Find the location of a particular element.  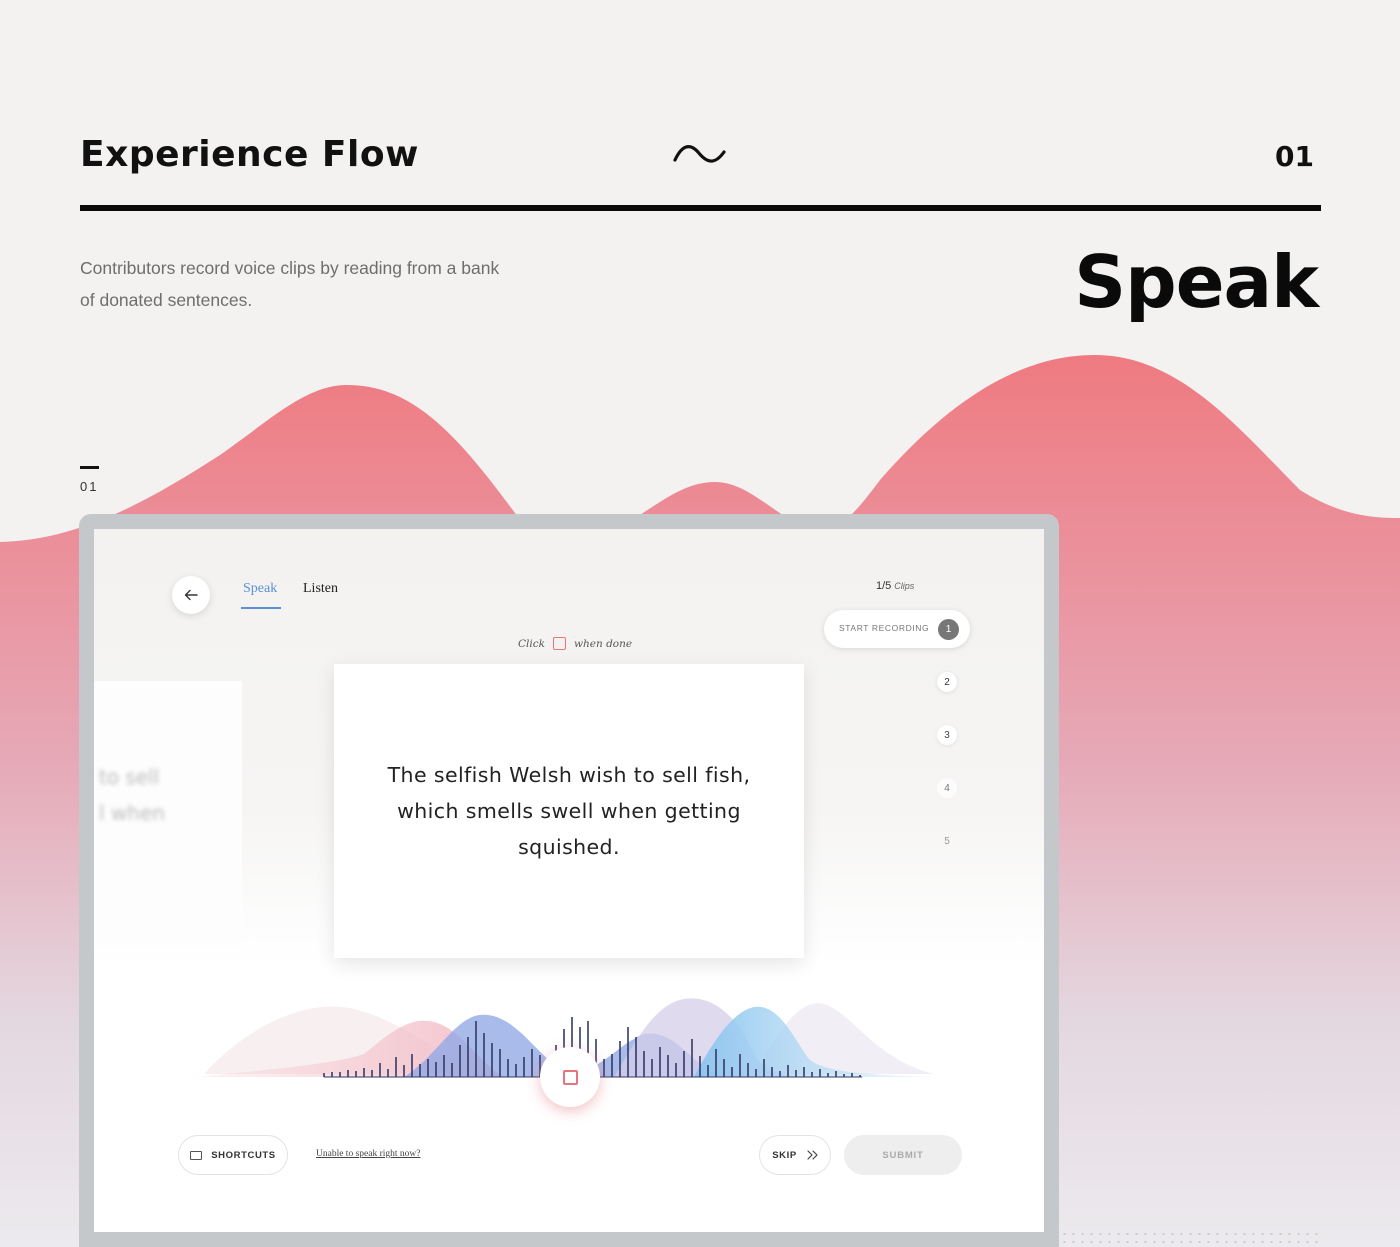

clips-count: 1/5 is located at coordinates (884, 586).